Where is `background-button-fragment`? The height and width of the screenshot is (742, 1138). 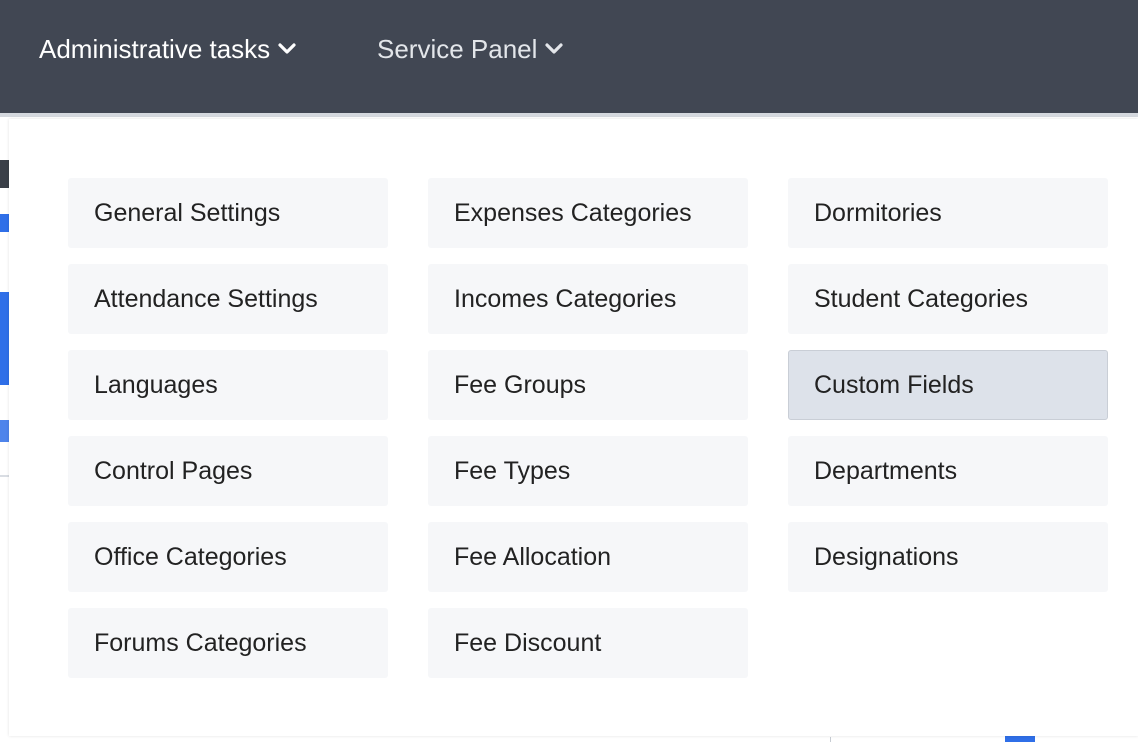 background-button-fragment is located at coordinates (4, 338).